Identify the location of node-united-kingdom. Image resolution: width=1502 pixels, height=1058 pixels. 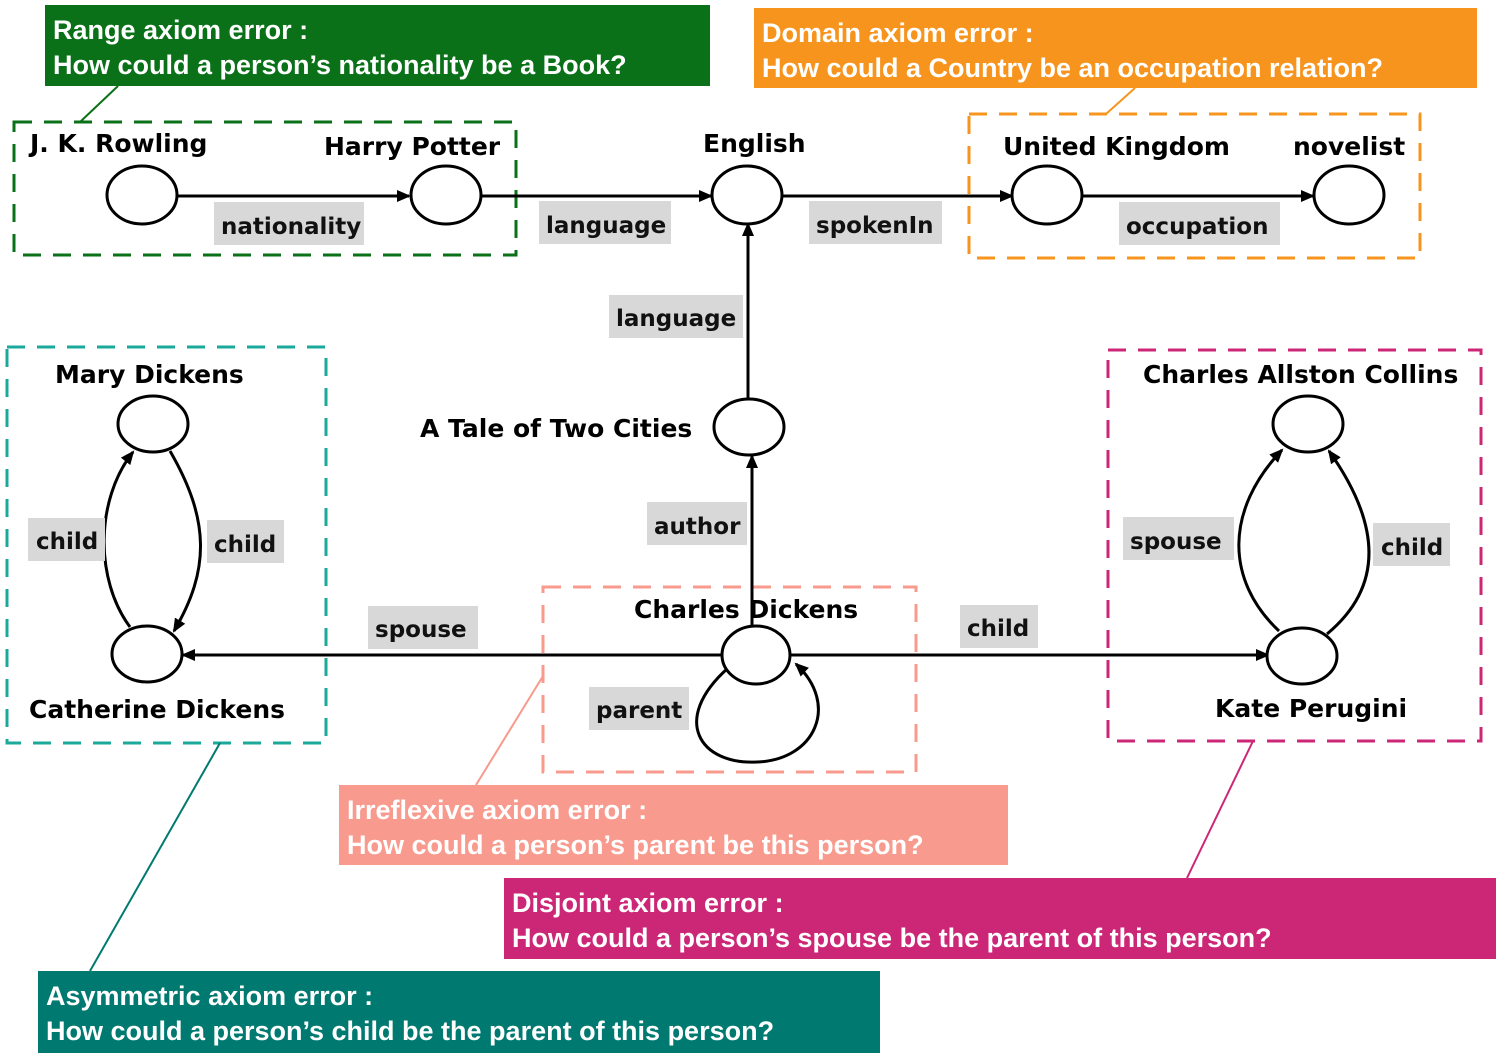
(1047, 195).